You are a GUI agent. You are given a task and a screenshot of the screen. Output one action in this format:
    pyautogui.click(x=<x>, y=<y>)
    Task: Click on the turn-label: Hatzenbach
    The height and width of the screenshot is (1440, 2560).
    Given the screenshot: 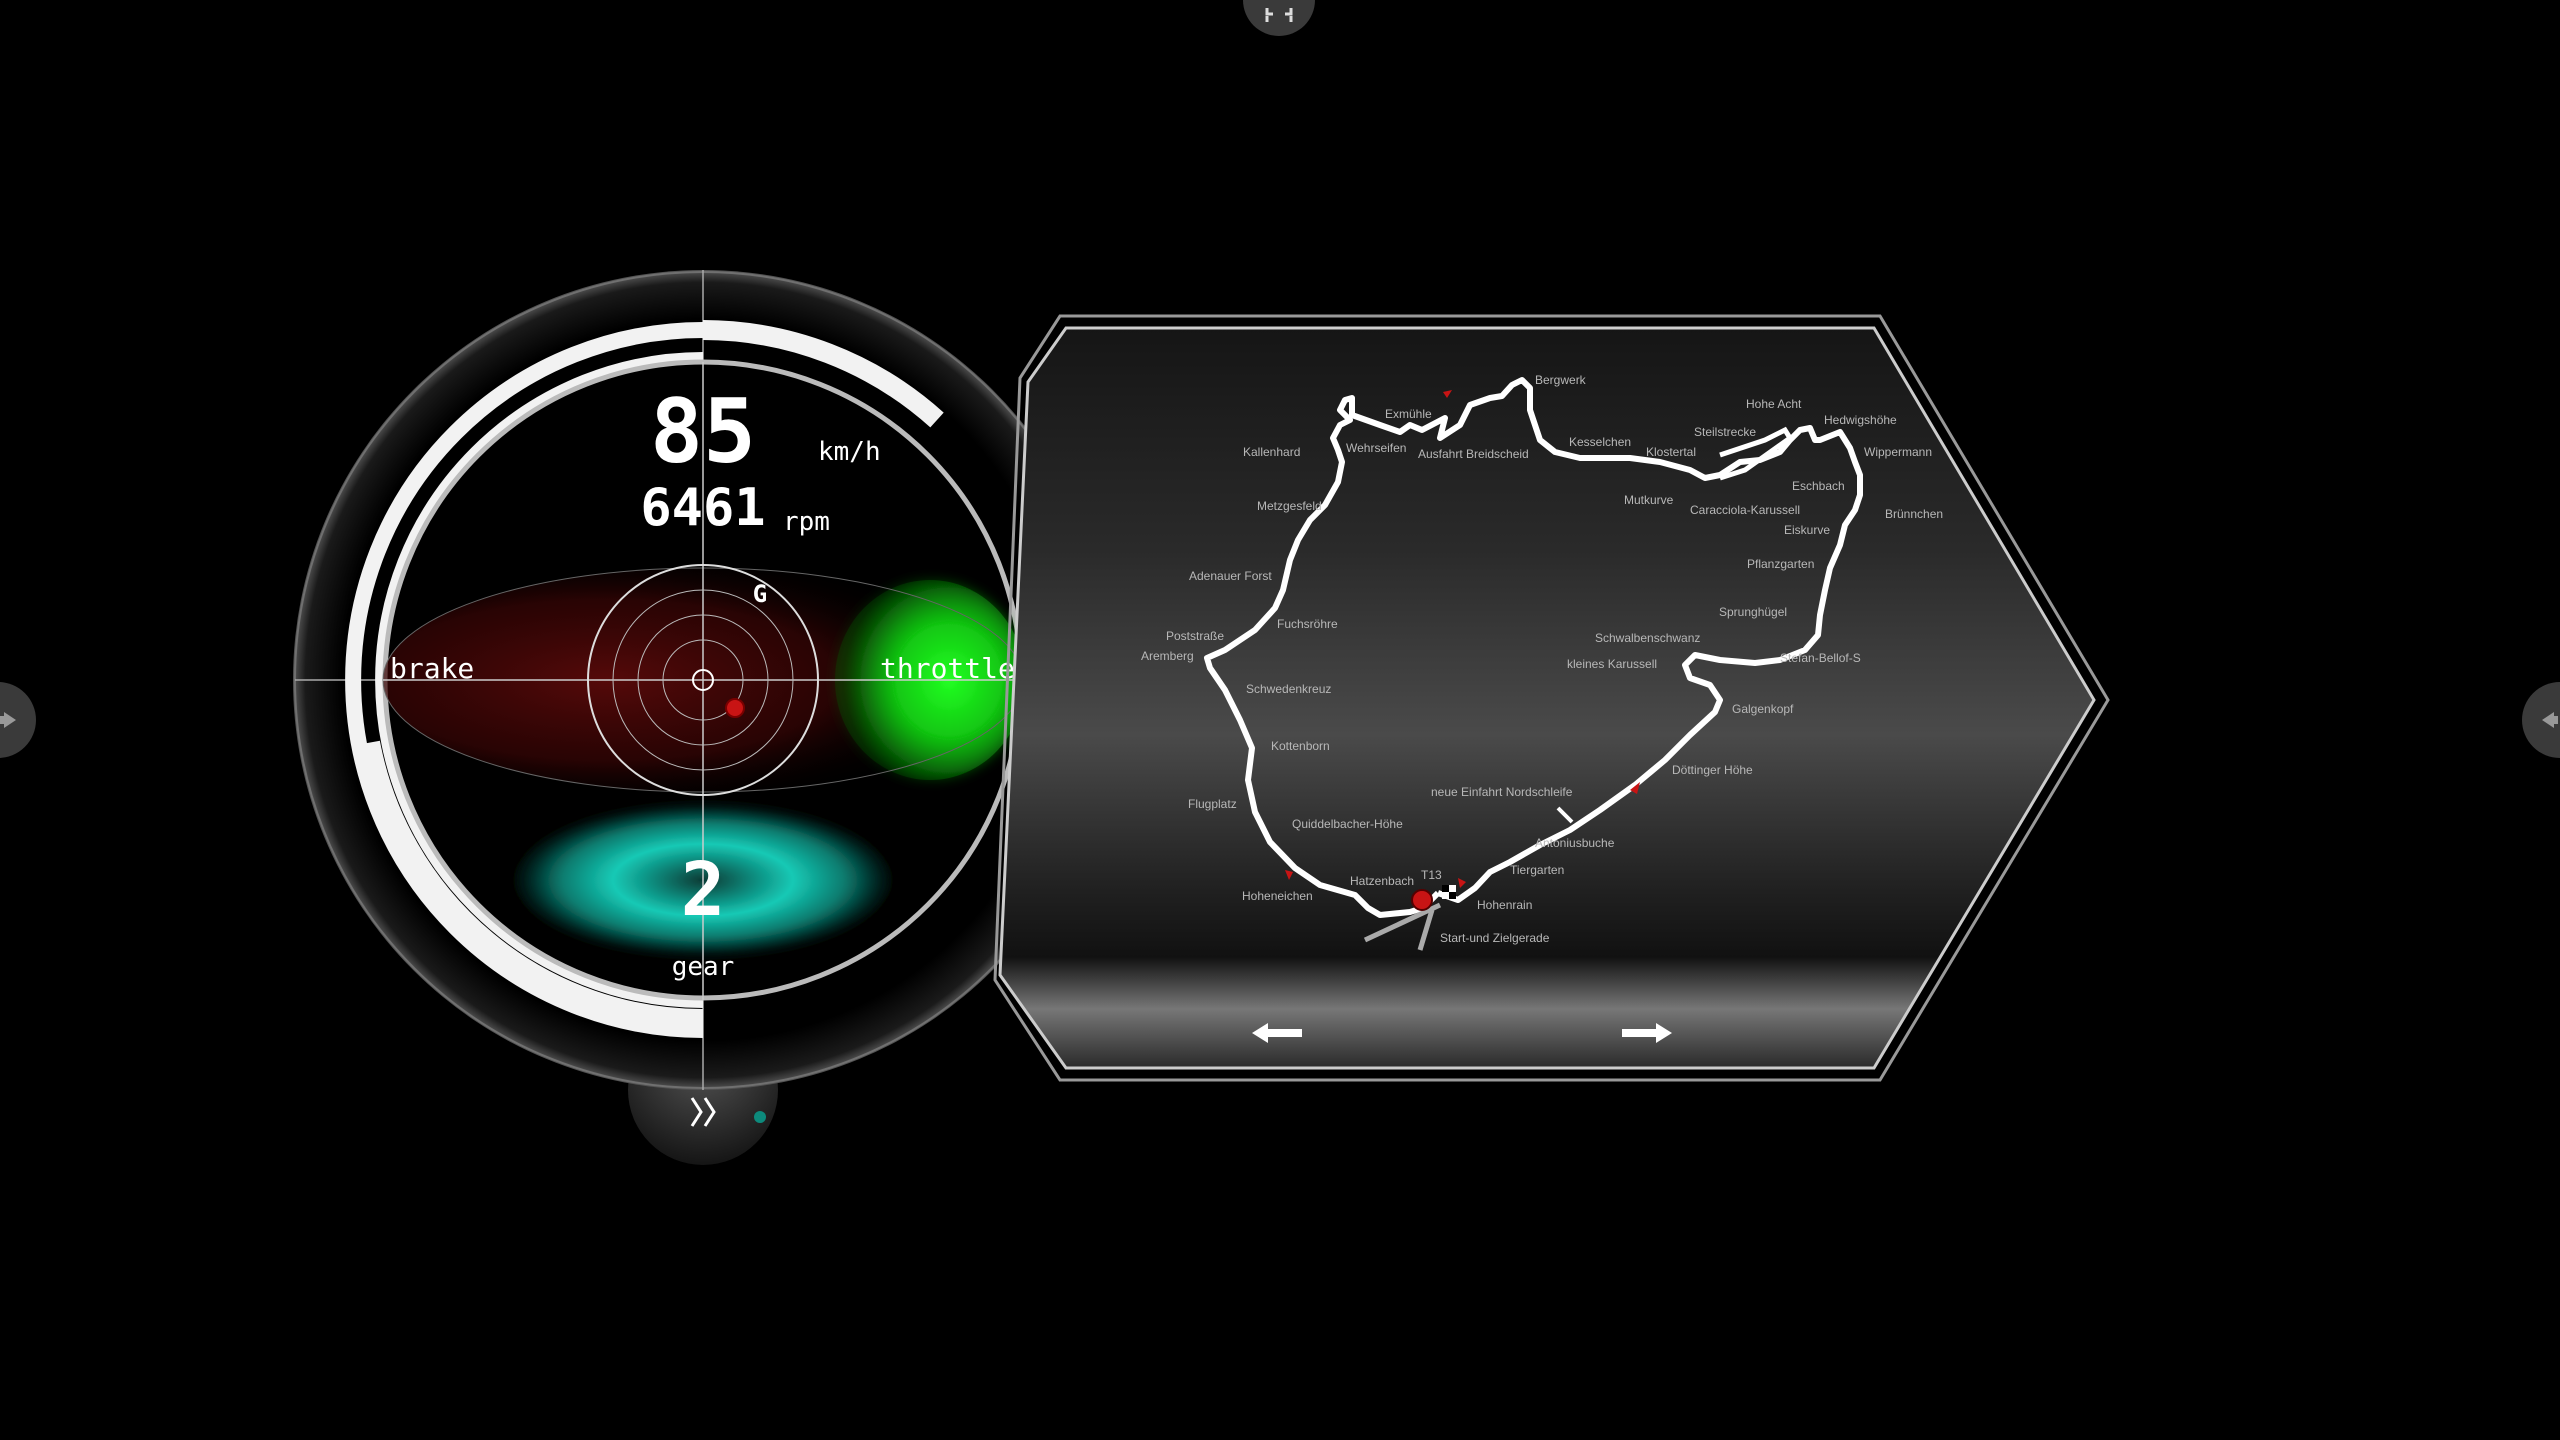 What is the action you would take?
    pyautogui.click(x=1382, y=881)
    